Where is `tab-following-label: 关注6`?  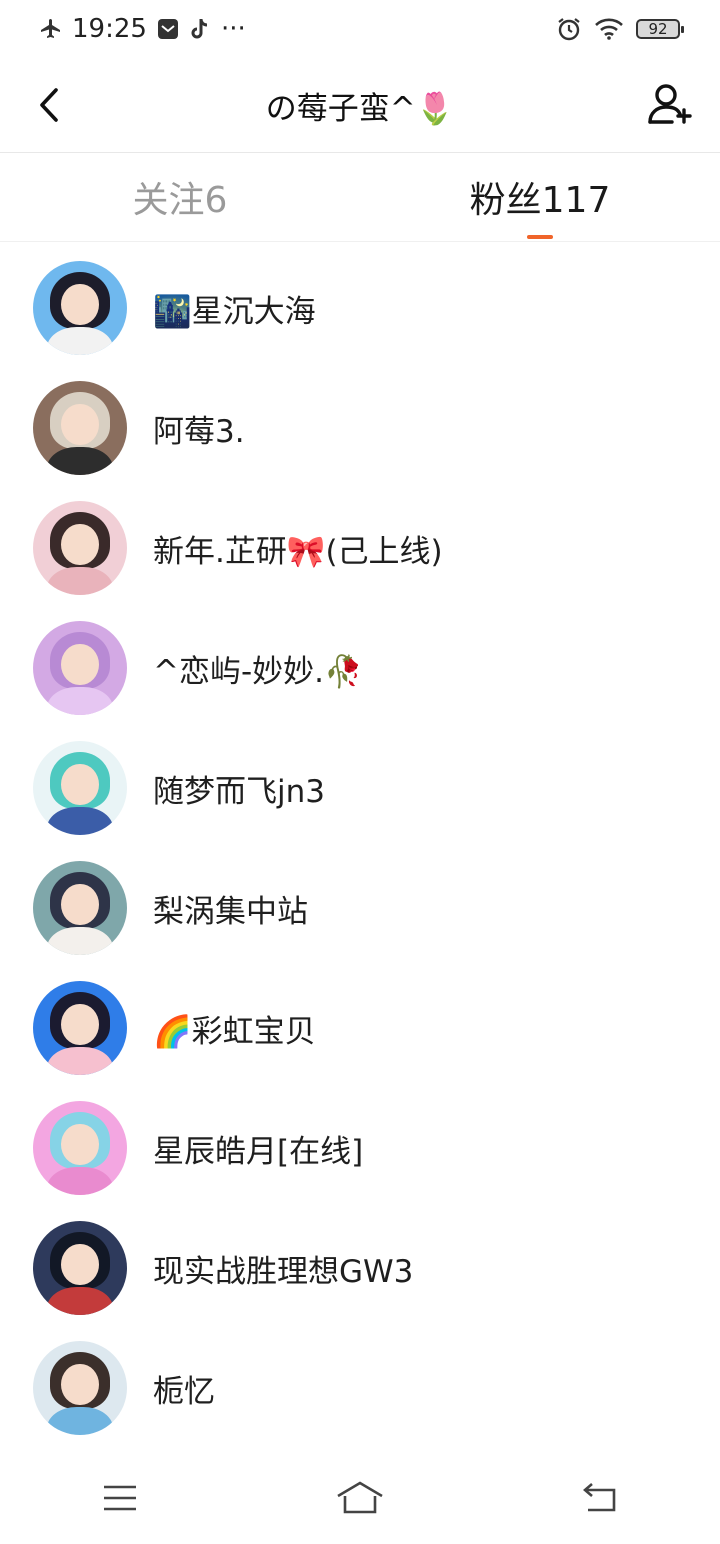 tab-following-label: 关注6 is located at coordinates (180, 200).